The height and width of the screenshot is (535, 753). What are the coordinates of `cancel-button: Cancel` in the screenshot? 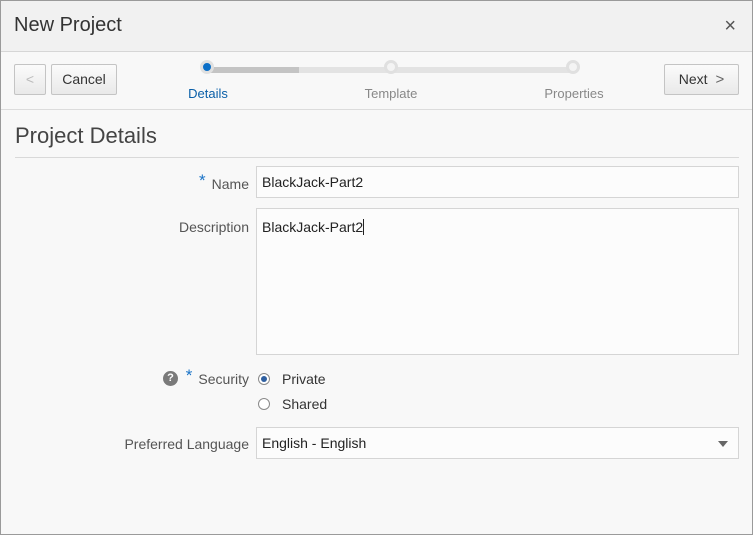 It's located at (84, 79).